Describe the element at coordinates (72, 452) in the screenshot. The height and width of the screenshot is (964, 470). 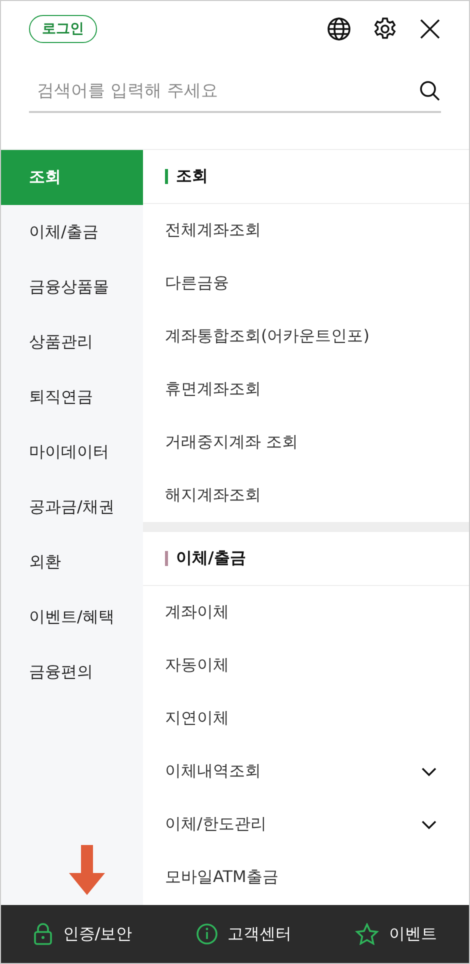
I see `sidebar-item: 마이데이터` at that location.